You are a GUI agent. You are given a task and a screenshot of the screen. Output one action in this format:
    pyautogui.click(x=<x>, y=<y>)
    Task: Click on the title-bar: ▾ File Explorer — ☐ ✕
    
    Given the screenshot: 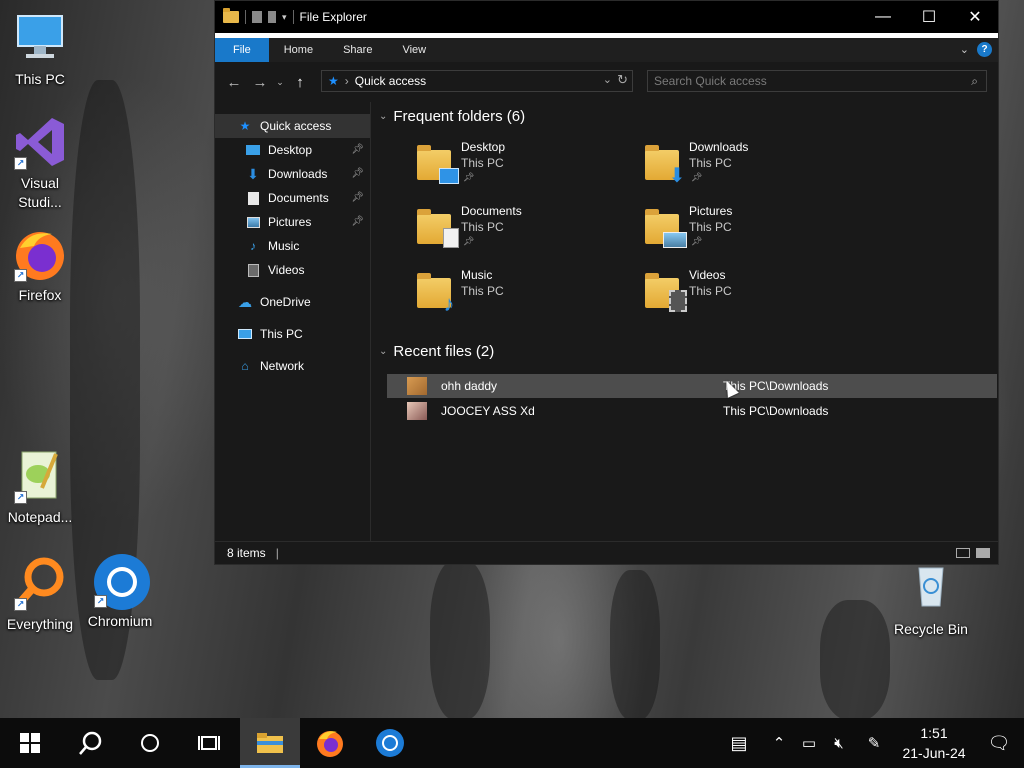 What is the action you would take?
    pyautogui.click(x=606, y=17)
    